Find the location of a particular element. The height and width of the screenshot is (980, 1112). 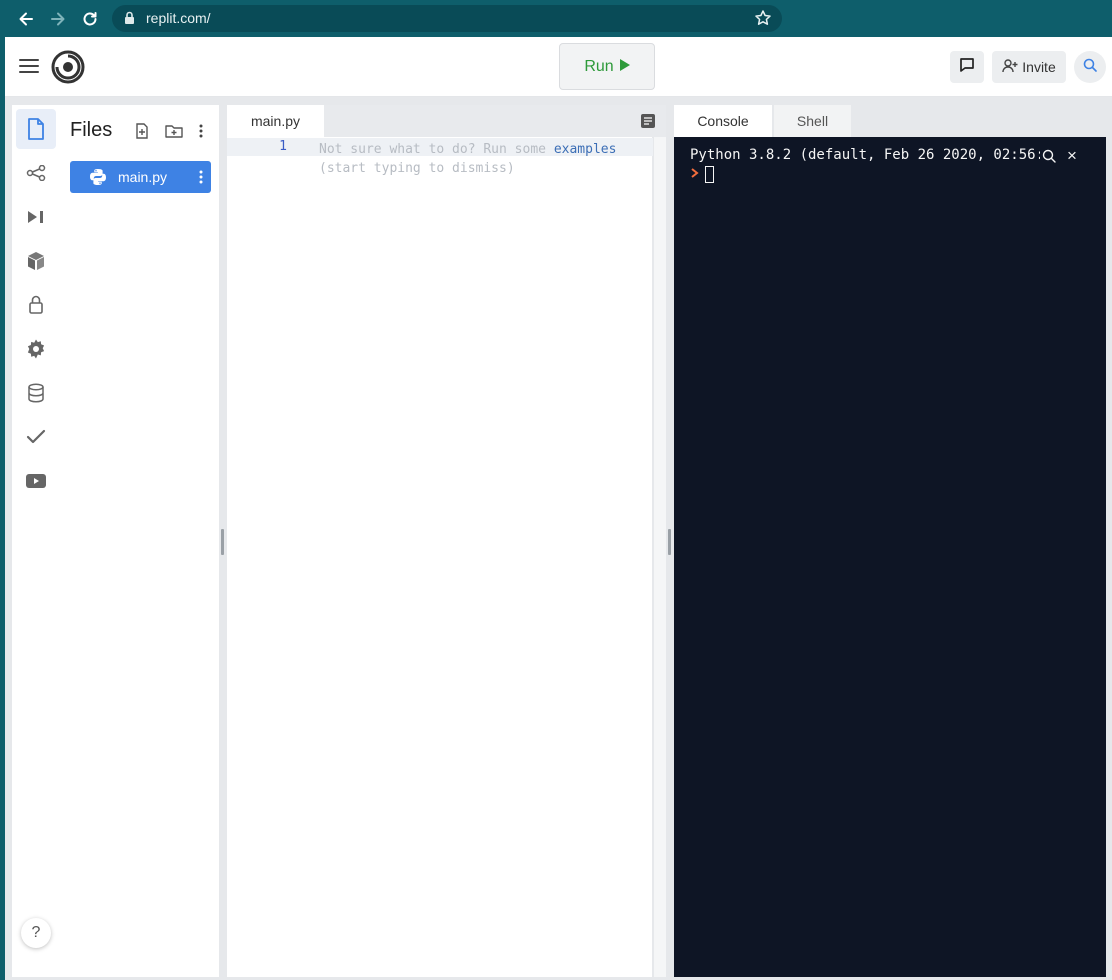

replit-logo-icon is located at coordinates (68, 67).